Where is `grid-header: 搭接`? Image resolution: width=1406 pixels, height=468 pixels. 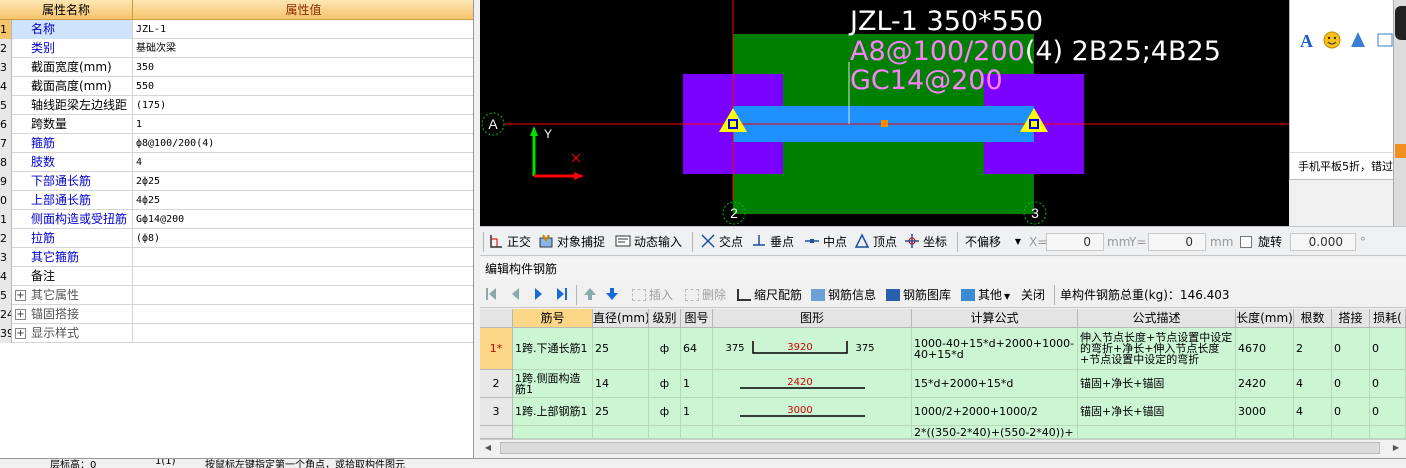 grid-header: 搭接 is located at coordinates (1351, 318).